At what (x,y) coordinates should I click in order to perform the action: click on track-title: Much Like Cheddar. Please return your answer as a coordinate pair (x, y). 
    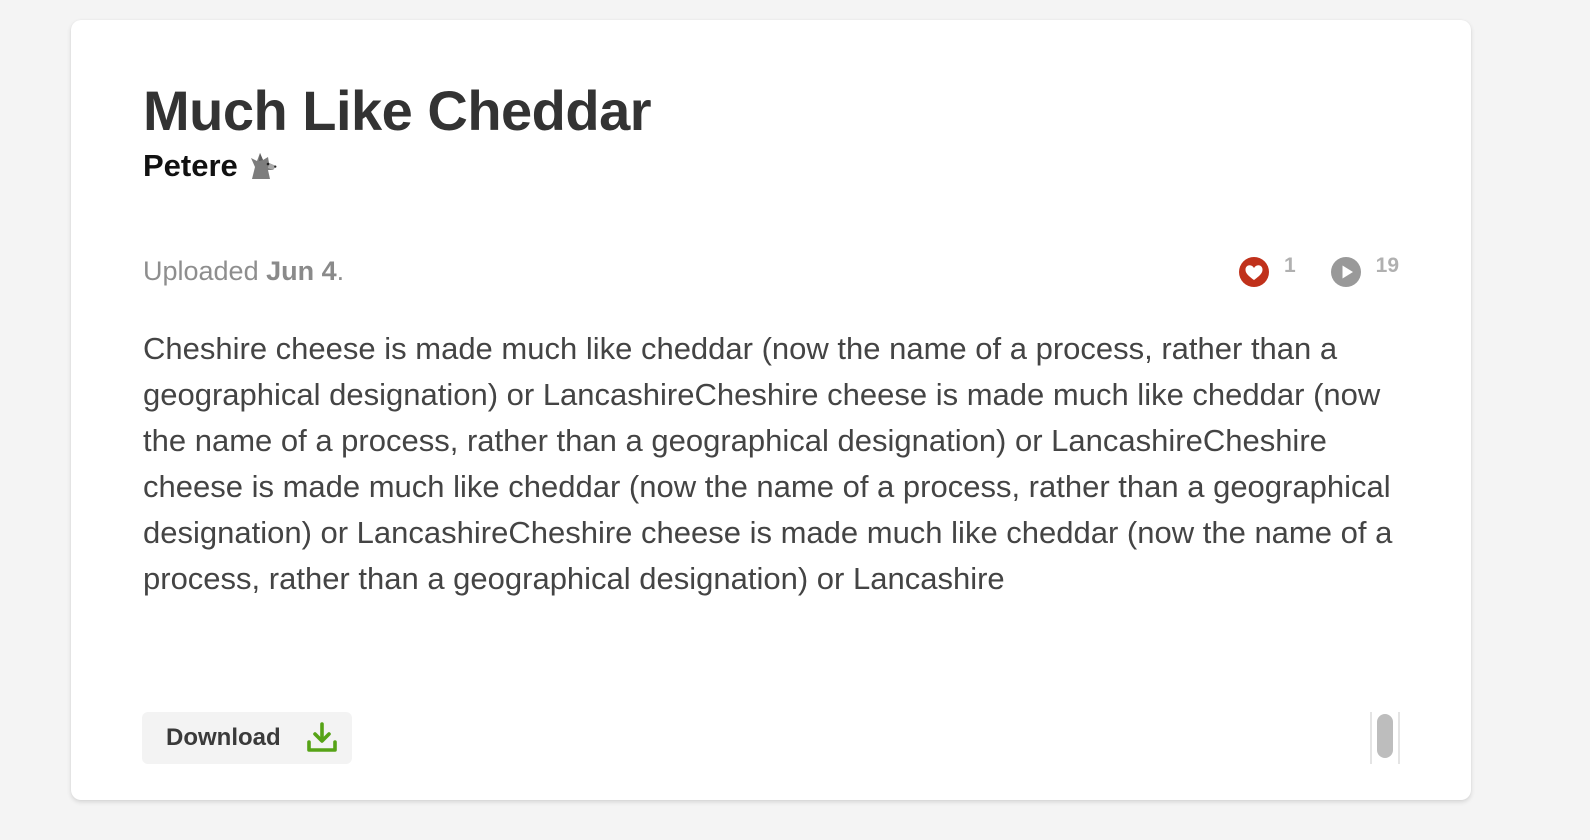
    Looking at the image, I should click on (397, 110).